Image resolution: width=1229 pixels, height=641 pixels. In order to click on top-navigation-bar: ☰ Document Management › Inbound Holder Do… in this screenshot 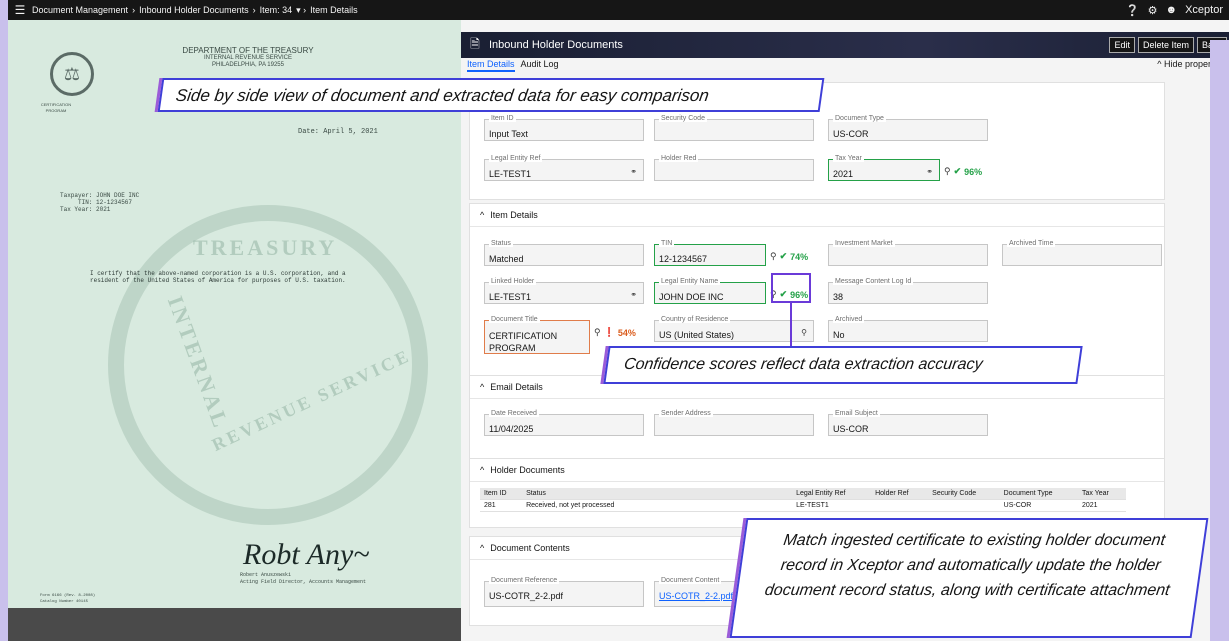, I will do `click(618, 10)`.